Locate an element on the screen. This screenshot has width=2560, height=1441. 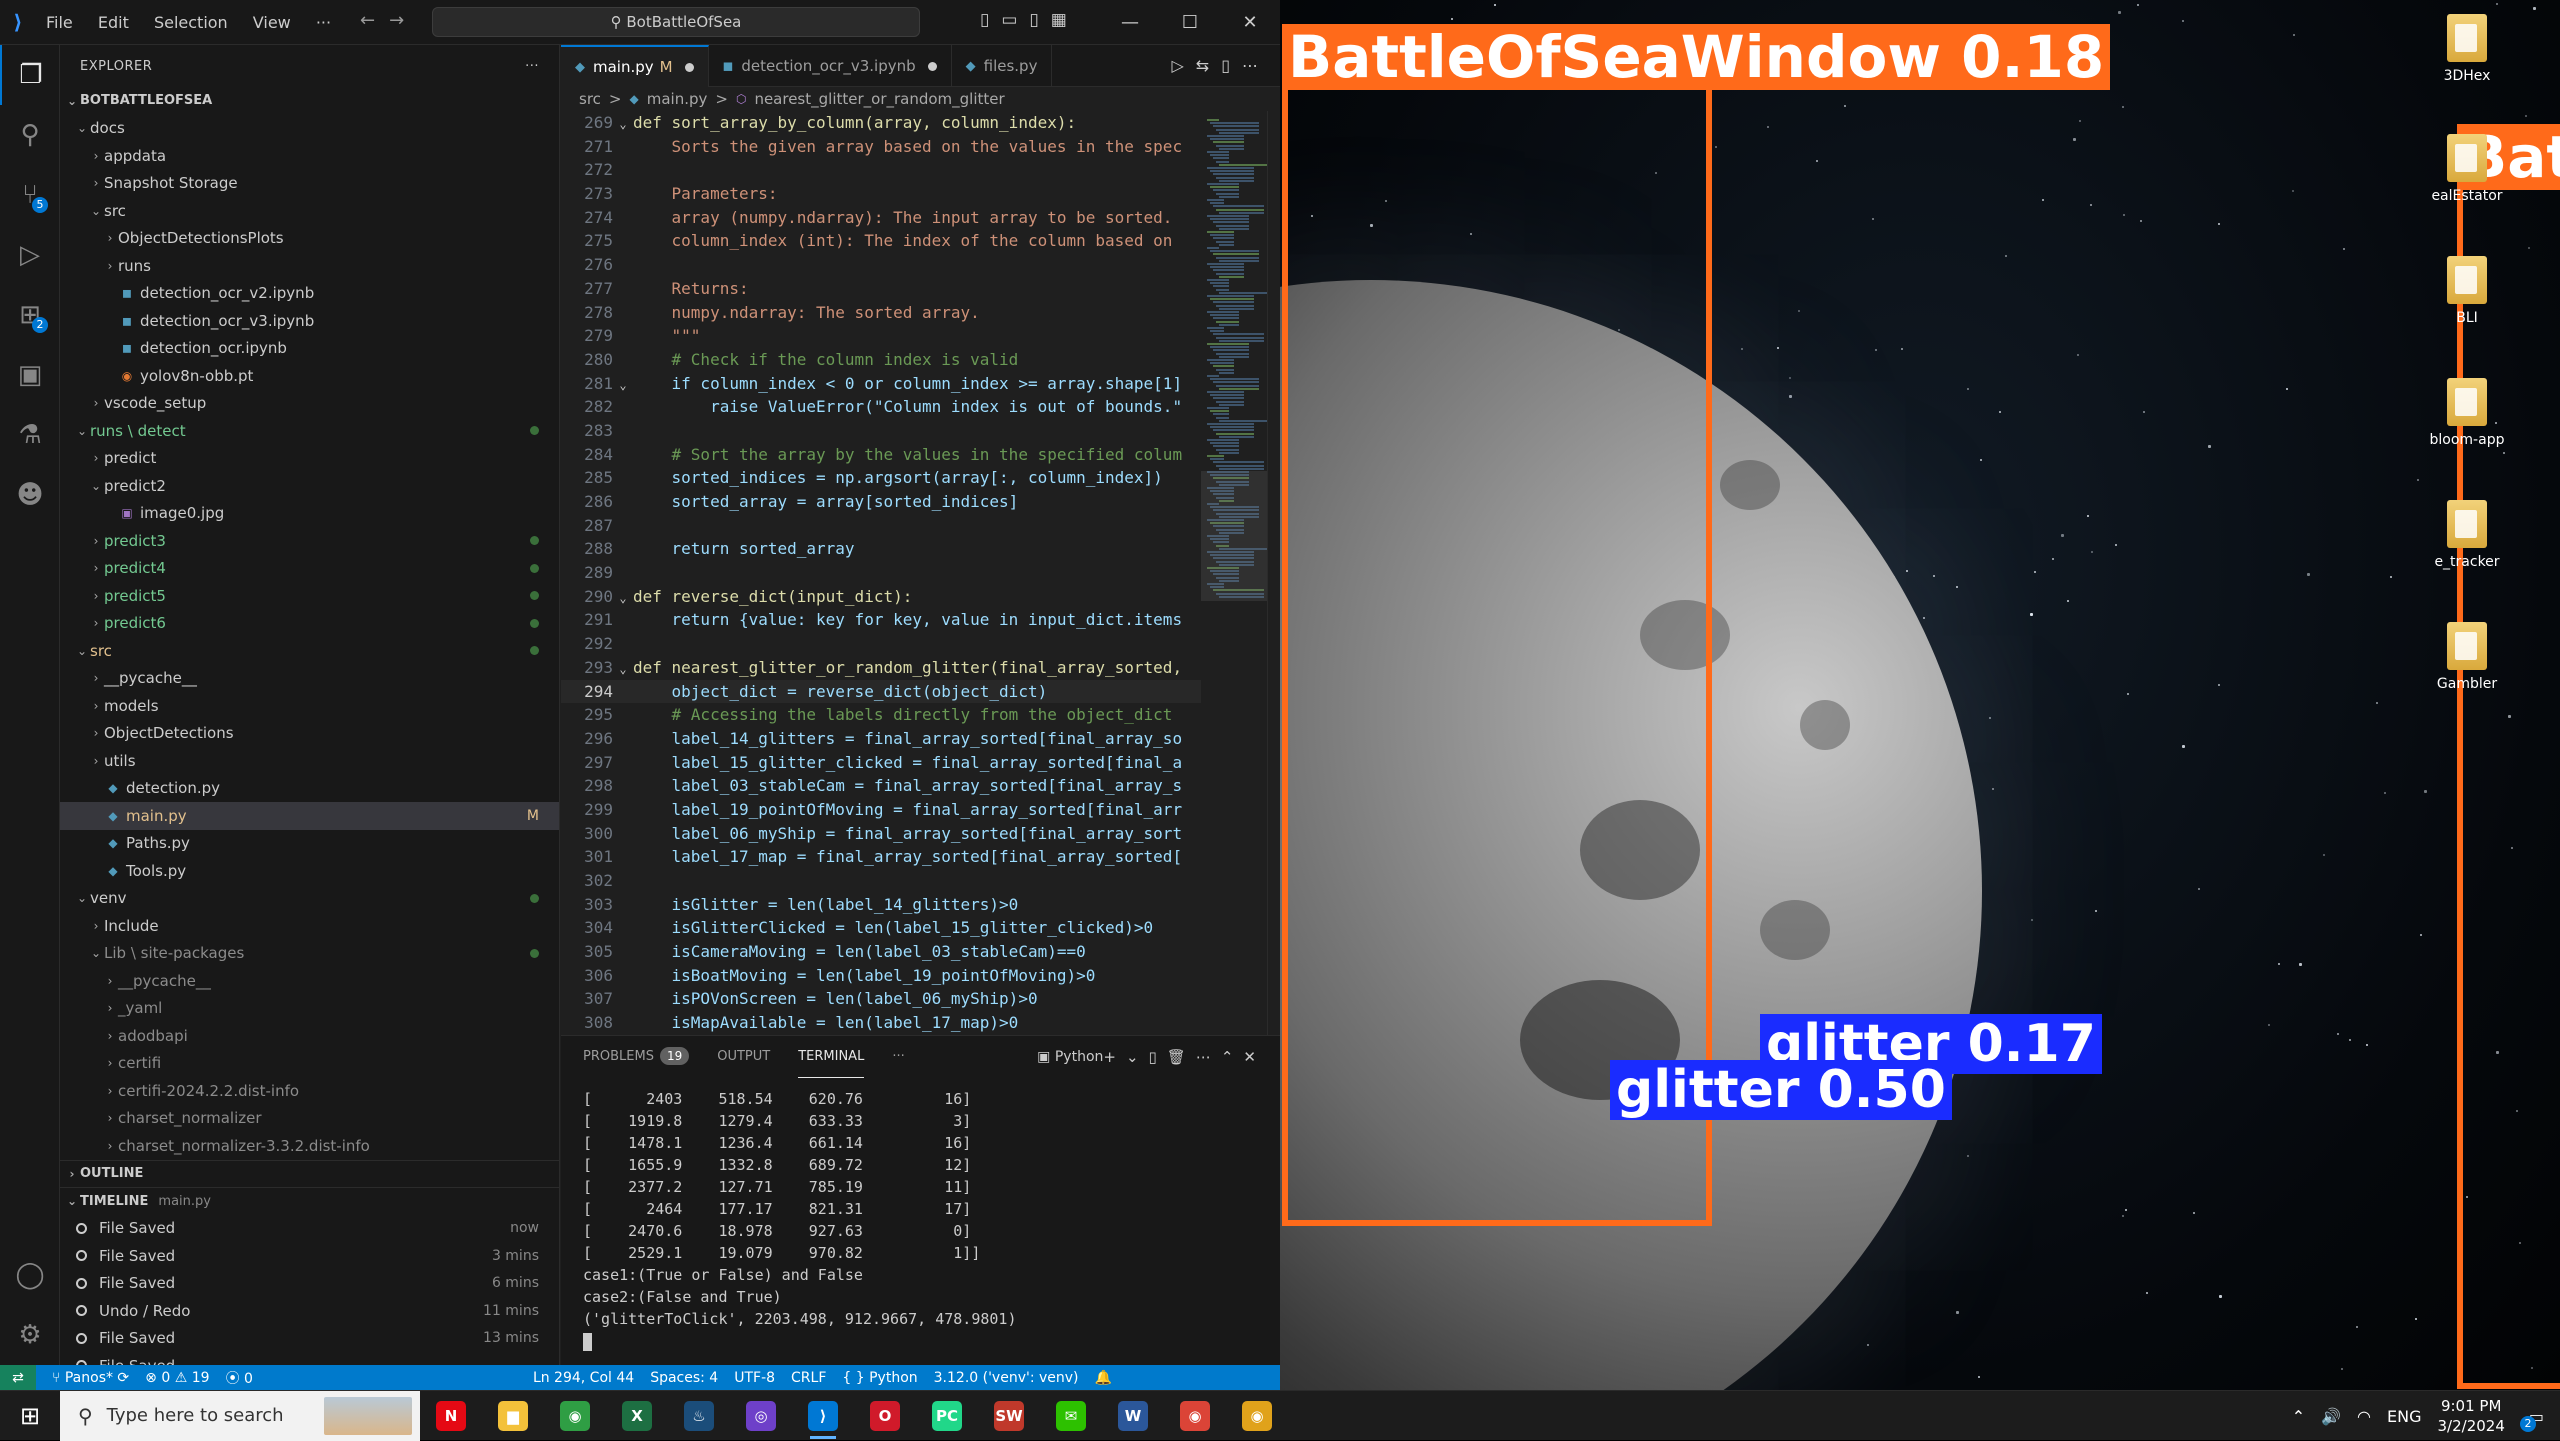
taskbar-app-chrome2: ◉ is located at coordinates (1195, 1416).